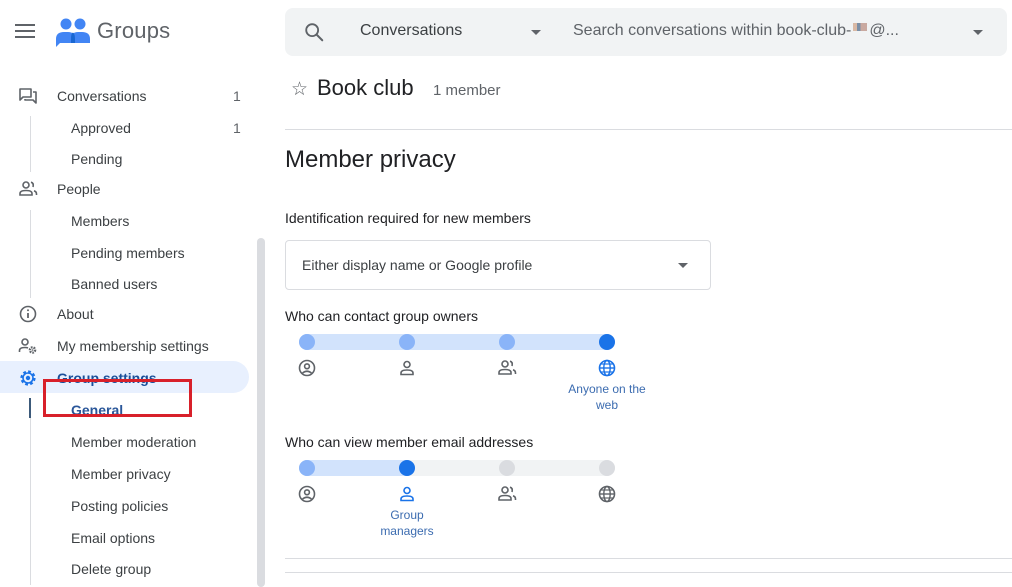  What do you see at coordinates (121, 474) in the screenshot?
I see `sidebar-item-label: Member privacy` at bounding box center [121, 474].